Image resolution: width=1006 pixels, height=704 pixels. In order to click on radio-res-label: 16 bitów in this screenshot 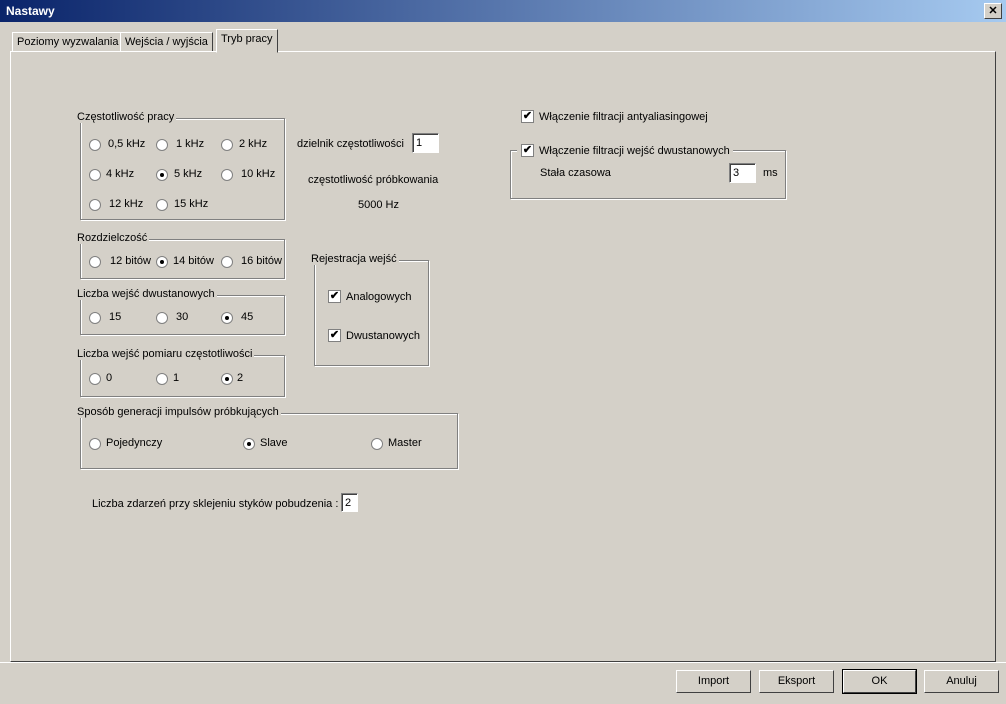, I will do `click(261, 261)`.